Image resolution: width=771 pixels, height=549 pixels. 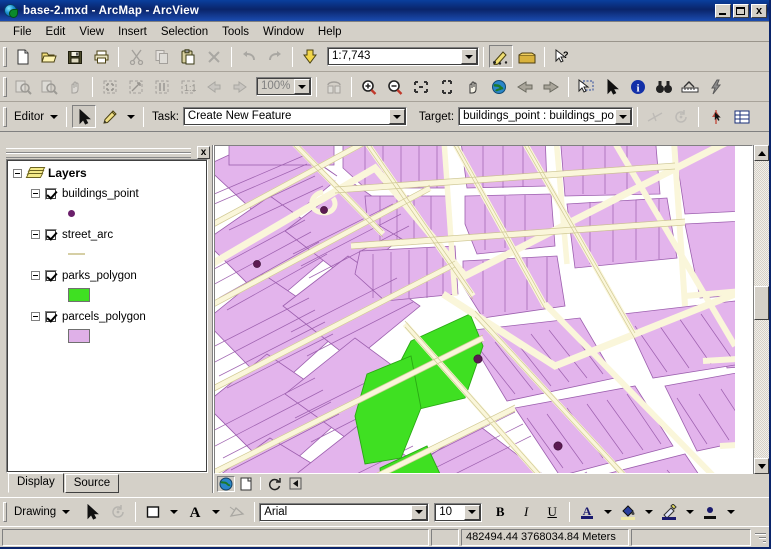 What do you see at coordinates (131, 116) in the screenshot?
I see `sketch-tool-dropdown` at bounding box center [131, 116].